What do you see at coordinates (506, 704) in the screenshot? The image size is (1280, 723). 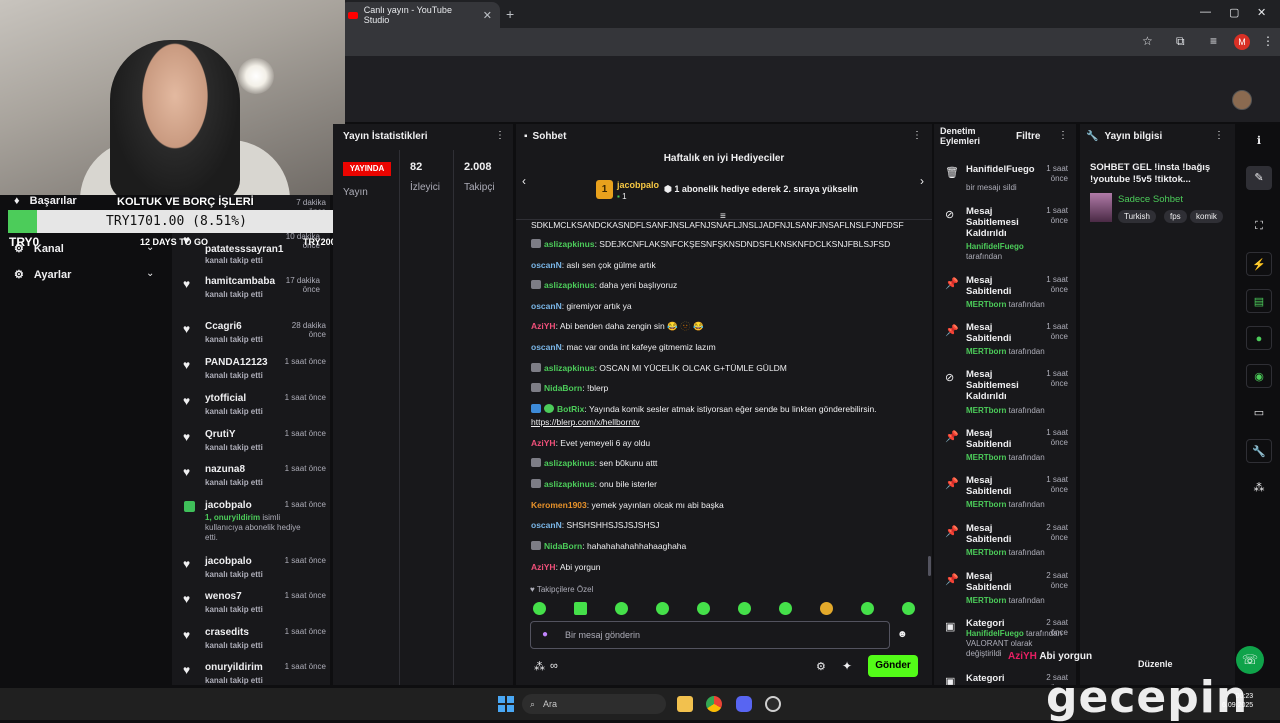 I see `windows-start-icon` at bounding box center [506, 704].